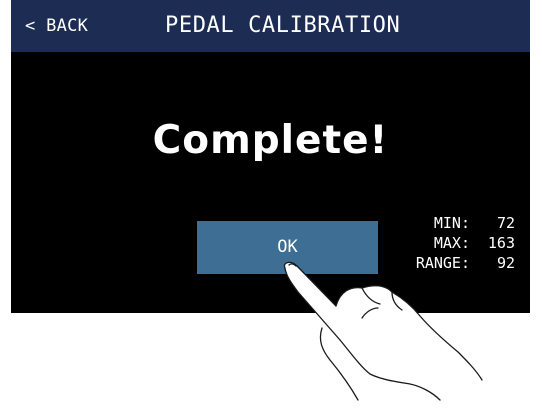  What do you see at coordinates (56, 26) in the screenshot?
I see `back-button: < BACK` at bounding box center [56, 26].